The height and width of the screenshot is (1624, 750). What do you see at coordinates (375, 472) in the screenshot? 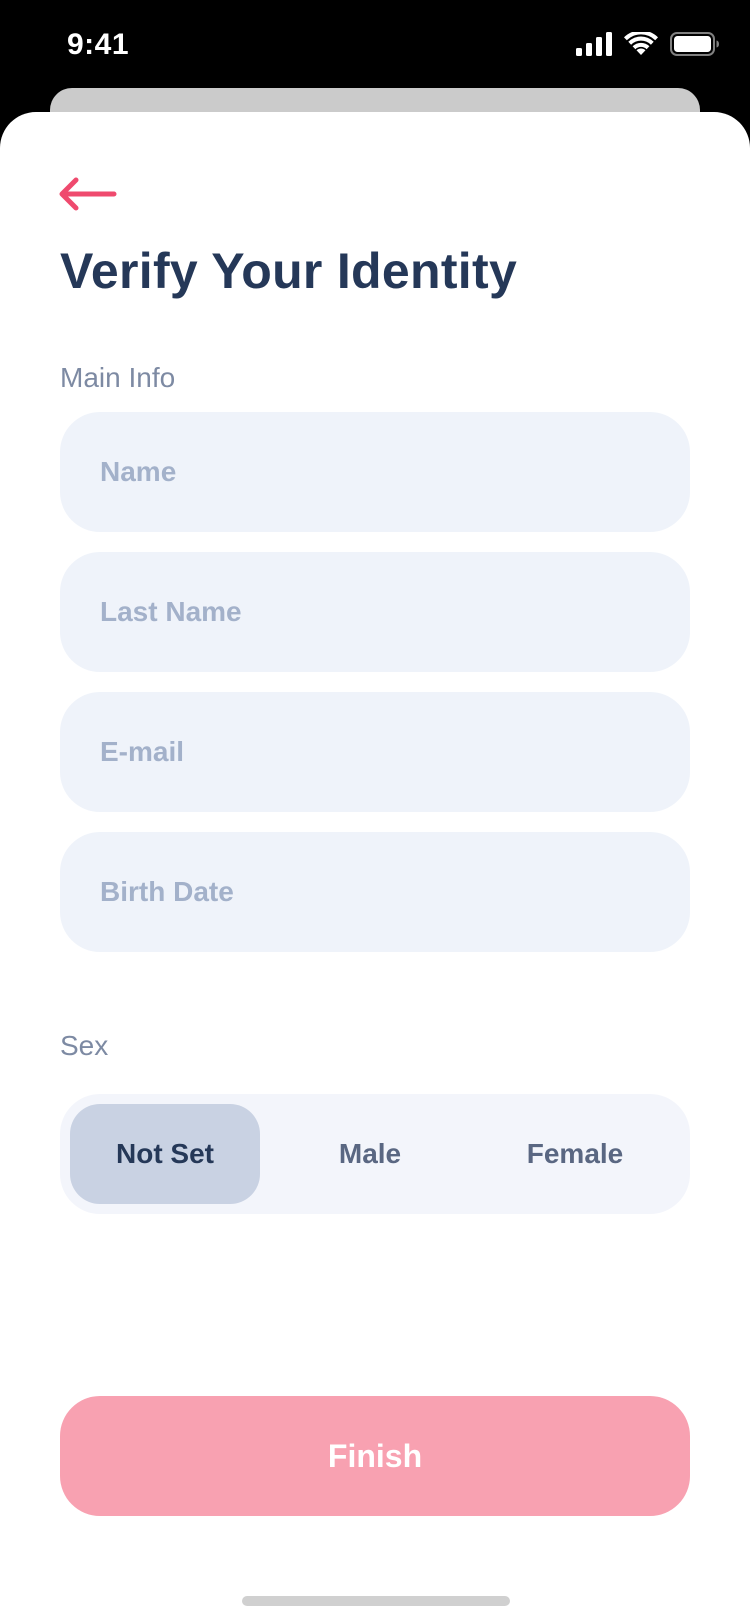
I see `name-input` at bounding box center [375, 472].